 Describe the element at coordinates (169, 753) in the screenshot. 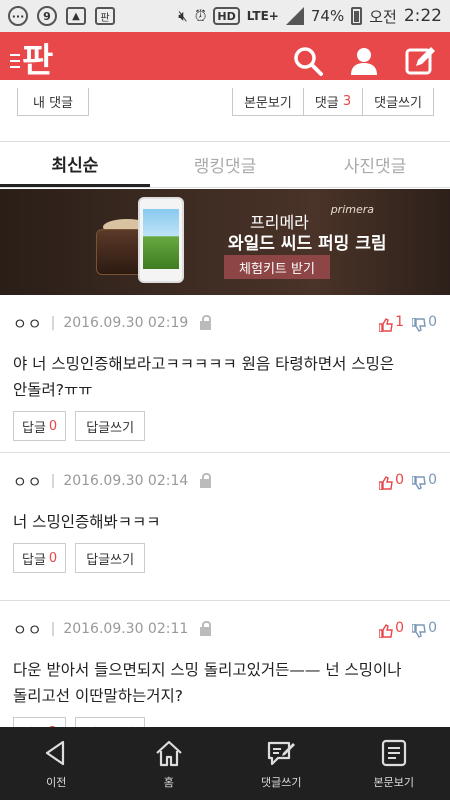

I see `home-icon` at that location.